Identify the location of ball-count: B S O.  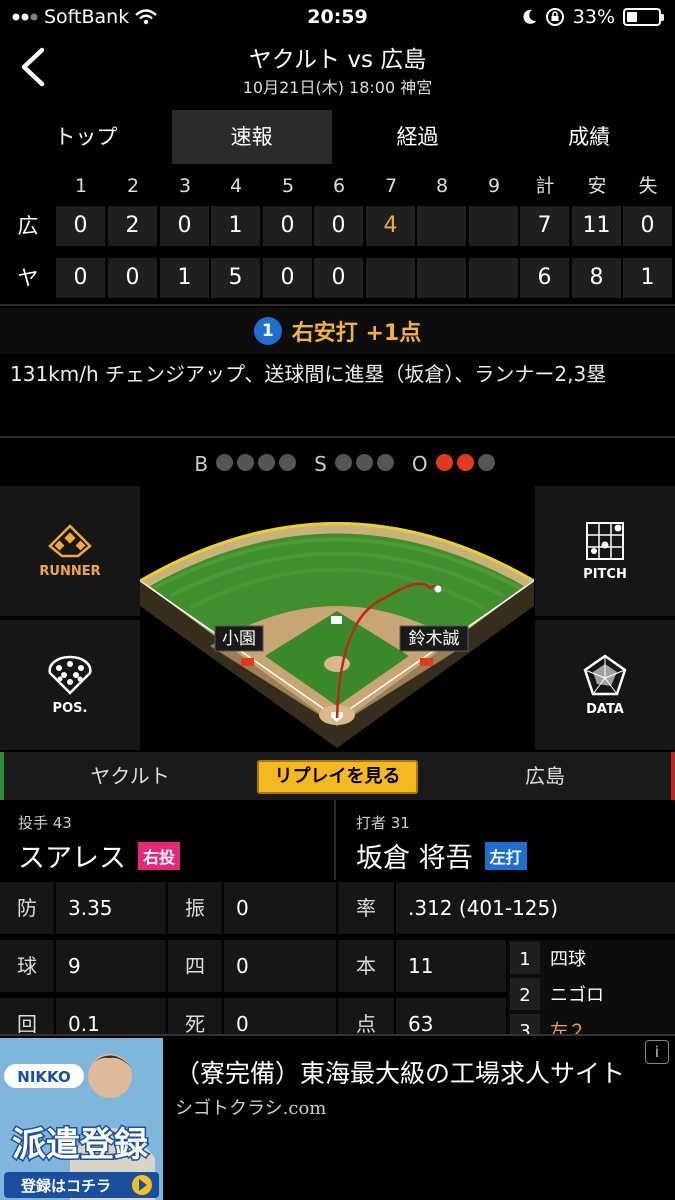
(337, 464).